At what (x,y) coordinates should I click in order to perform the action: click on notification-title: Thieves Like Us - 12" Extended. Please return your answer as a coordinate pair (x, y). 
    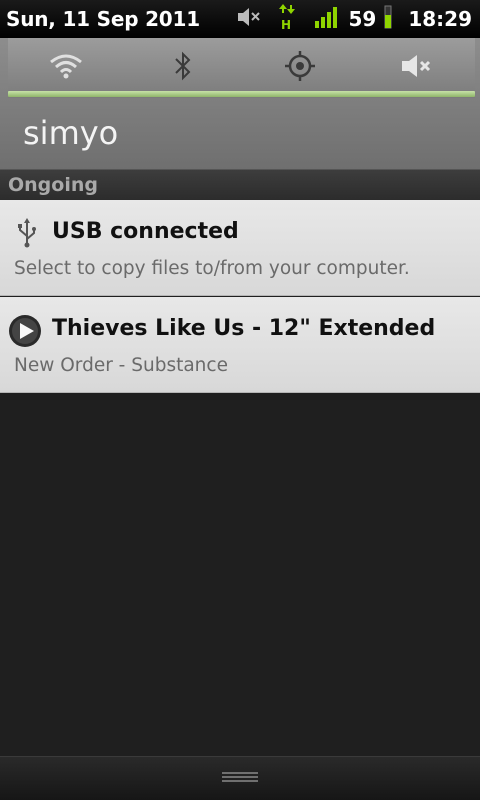
    Looking at the image, I should click on (244, 328).